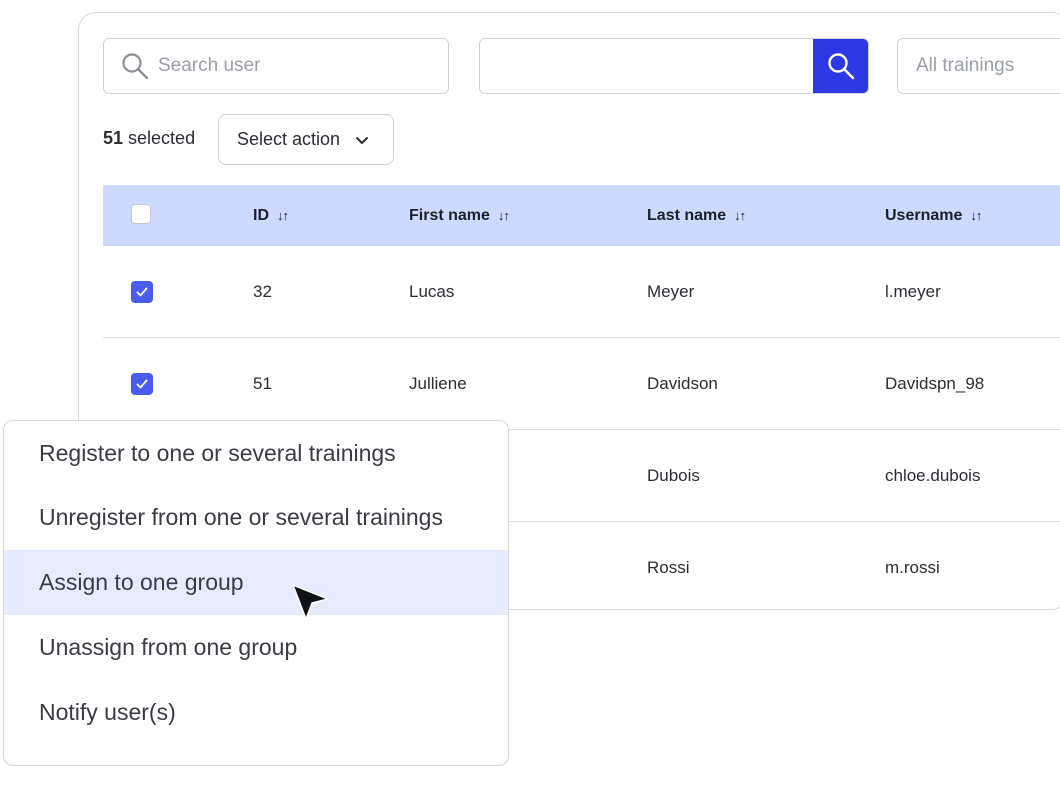 The height and width of the screenshot is (800, 1060). I want to click on mouse-cursor-icon, so click(310, 602).